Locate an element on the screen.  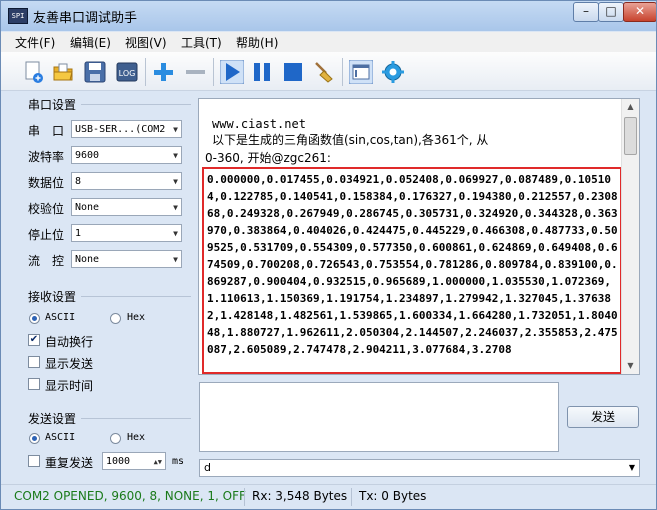
title-bar: SPI 友善串口调试助手 – □ ✕ is located at coordinates (328, 16).